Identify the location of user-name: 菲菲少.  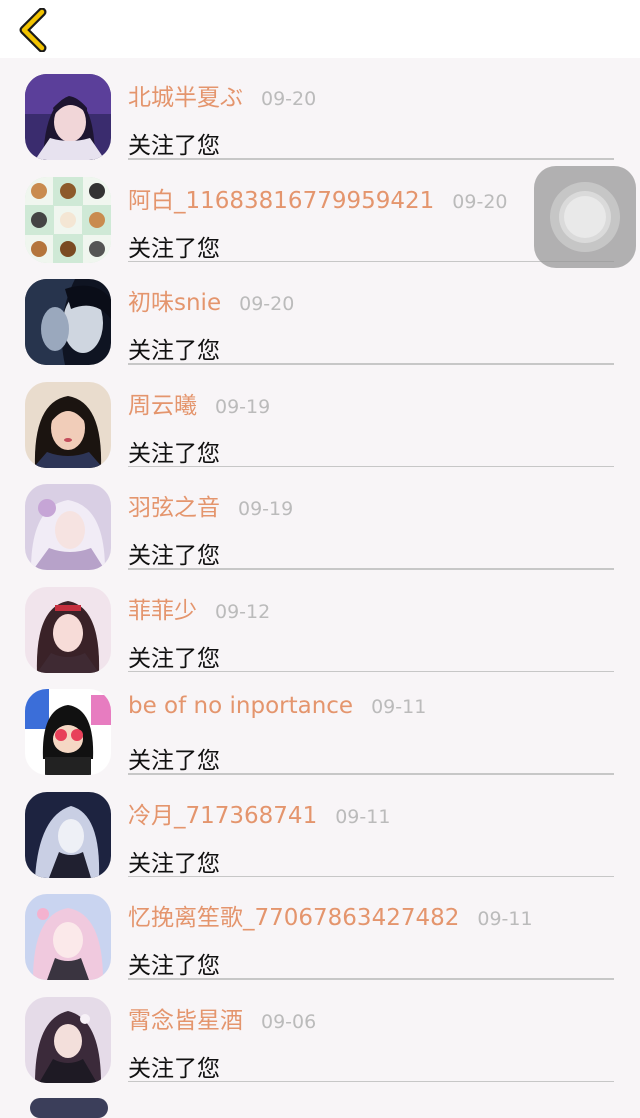
(162, 608).